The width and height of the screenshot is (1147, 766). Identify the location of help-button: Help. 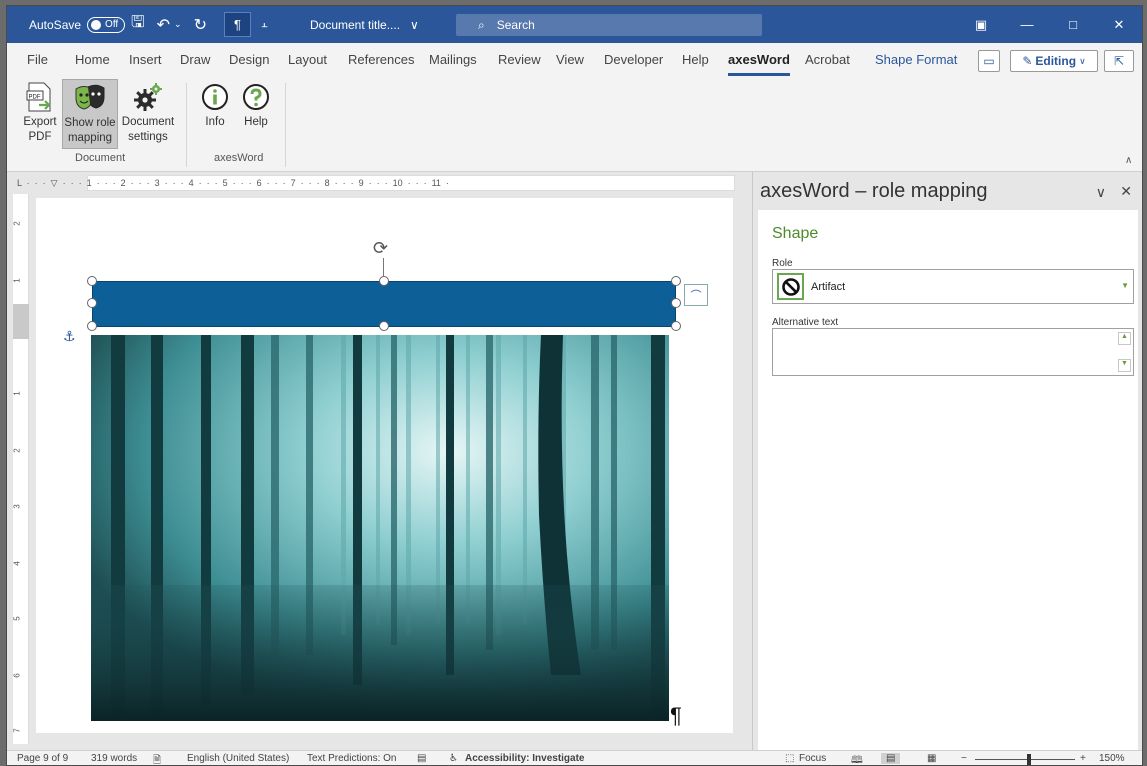
(256, 114).